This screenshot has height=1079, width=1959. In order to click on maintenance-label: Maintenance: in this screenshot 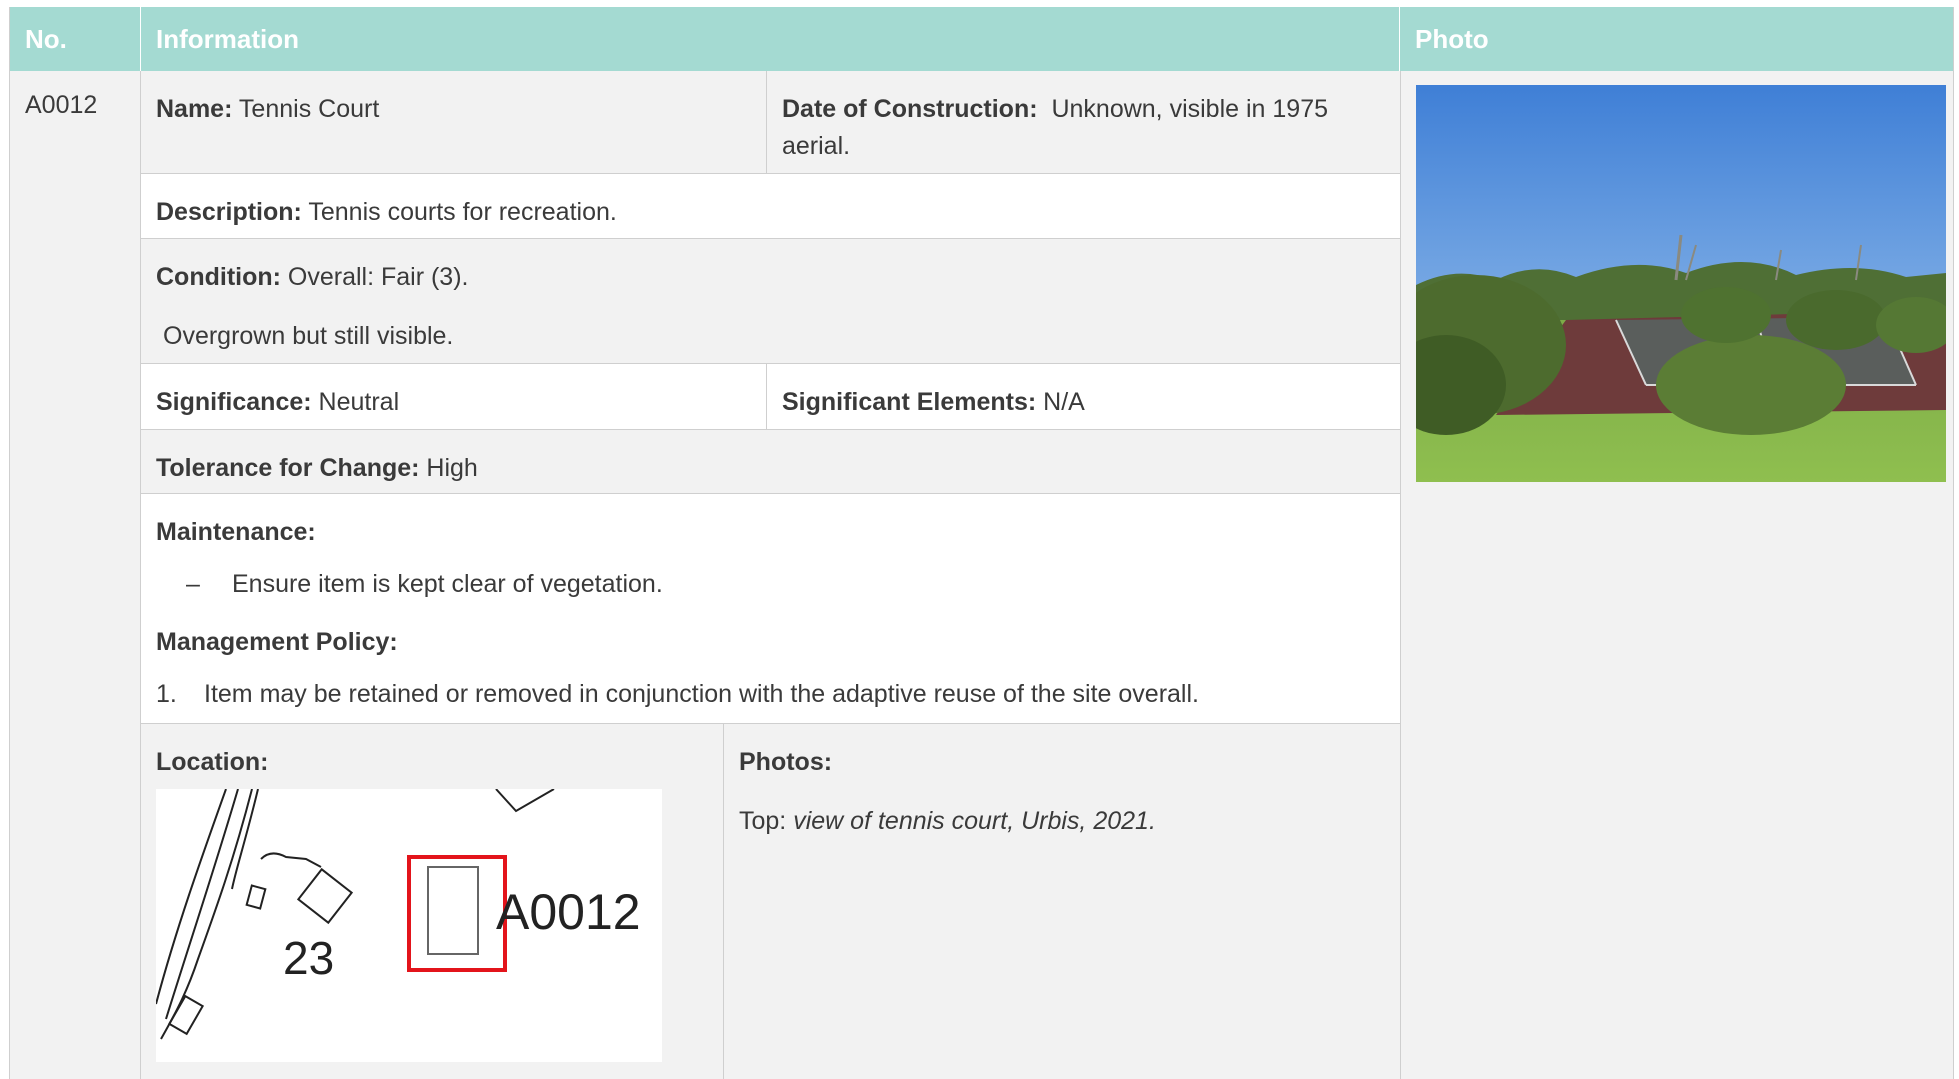, I will do `click(236, 532)`.